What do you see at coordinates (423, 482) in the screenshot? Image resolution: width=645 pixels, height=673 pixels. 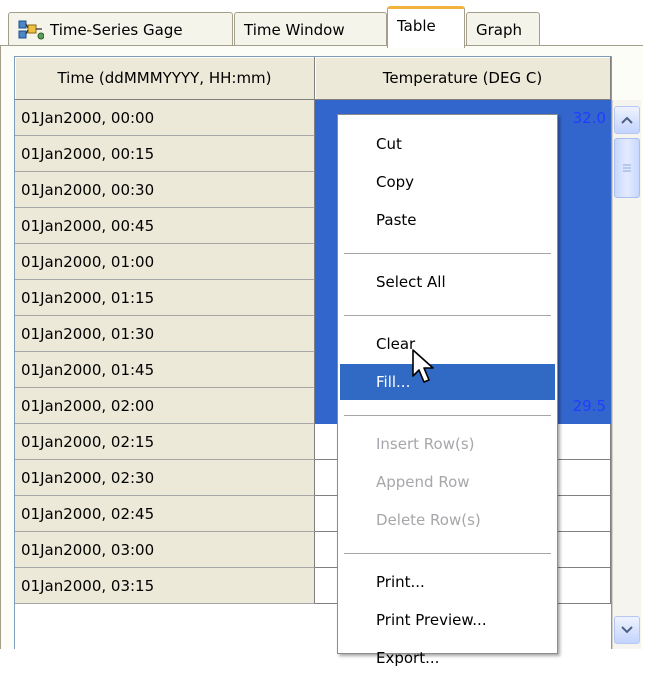 I see `menu-item-append-row: Append Row` at bounding box center [423, 482].